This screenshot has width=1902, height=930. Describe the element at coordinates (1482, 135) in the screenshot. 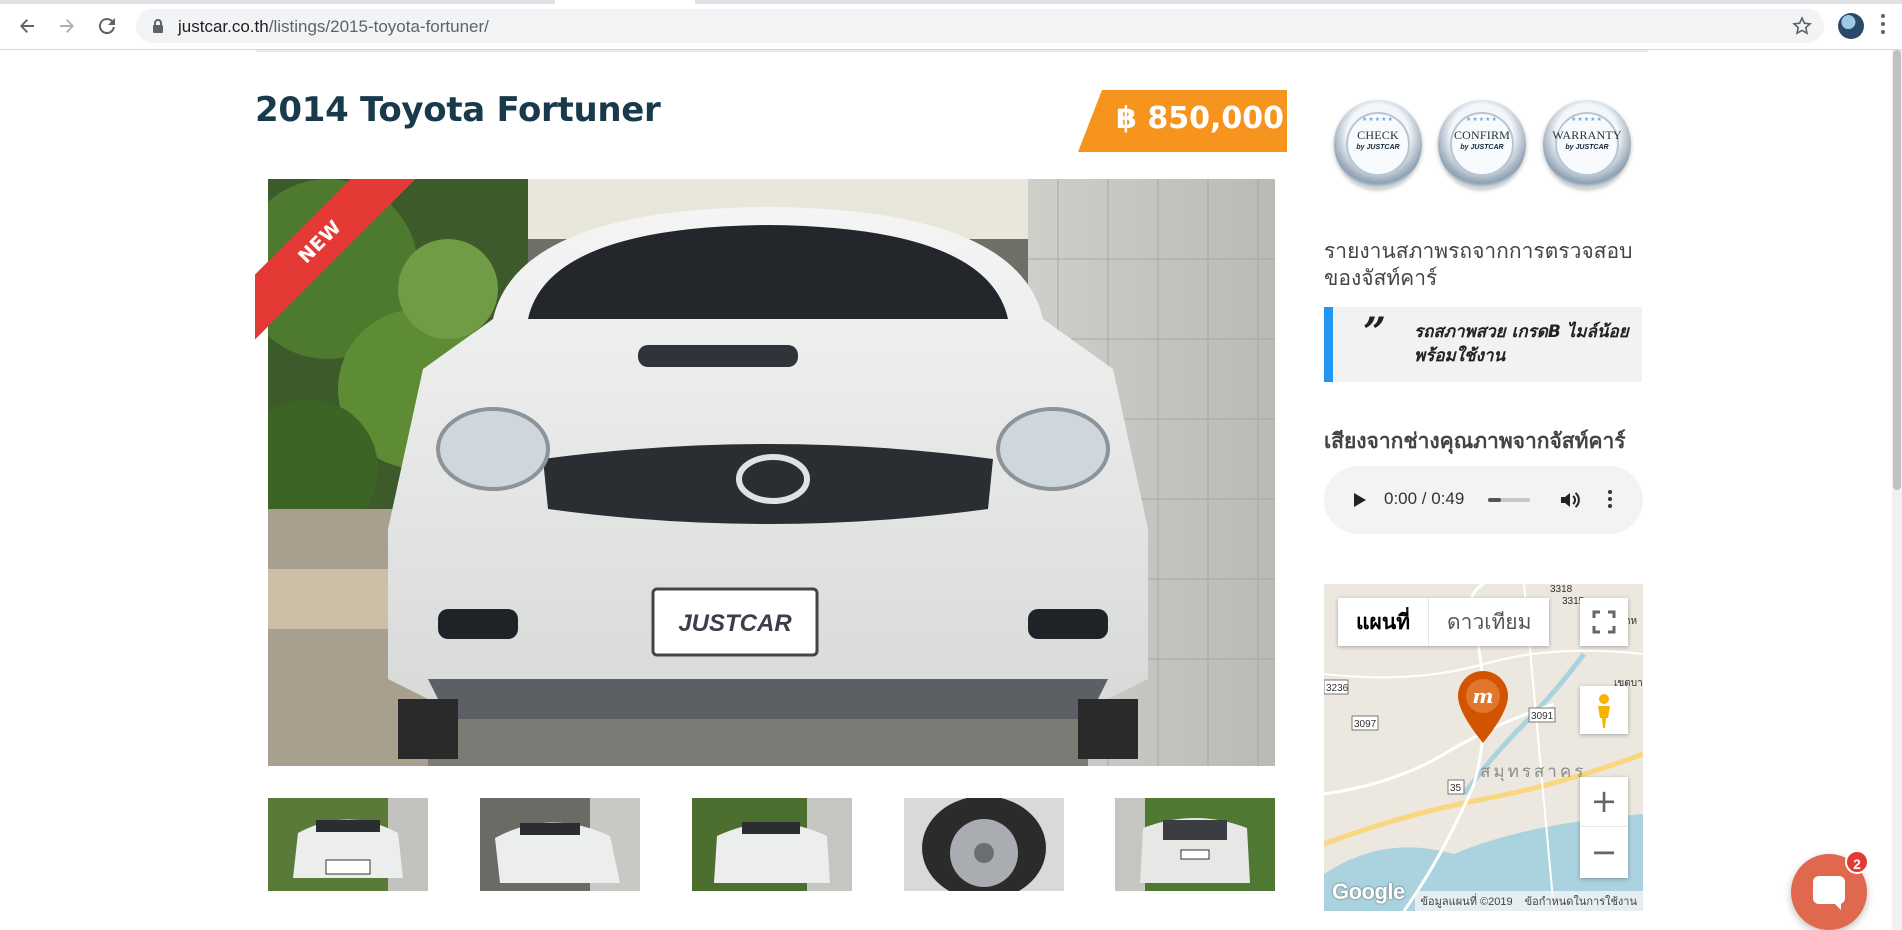

I see `badge-label: CONFIRM` at that location.